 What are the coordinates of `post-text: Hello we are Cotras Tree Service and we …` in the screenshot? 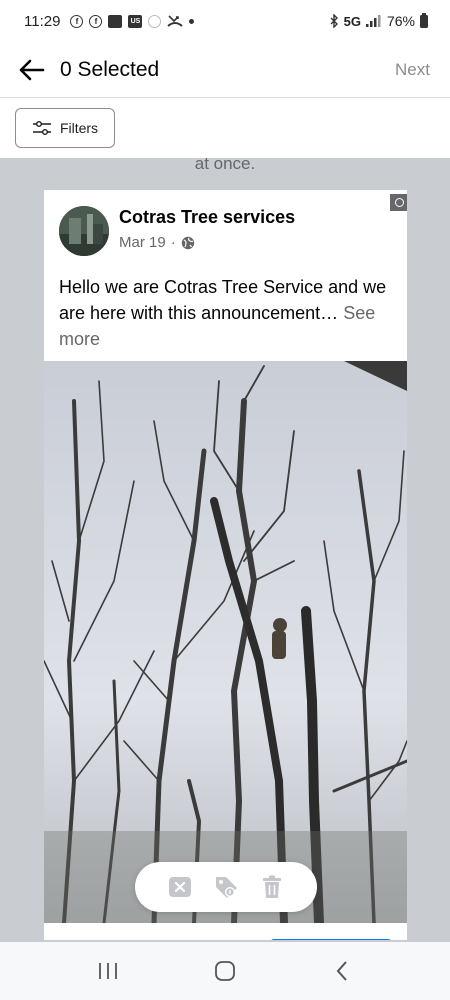 It's located at (225, 311).